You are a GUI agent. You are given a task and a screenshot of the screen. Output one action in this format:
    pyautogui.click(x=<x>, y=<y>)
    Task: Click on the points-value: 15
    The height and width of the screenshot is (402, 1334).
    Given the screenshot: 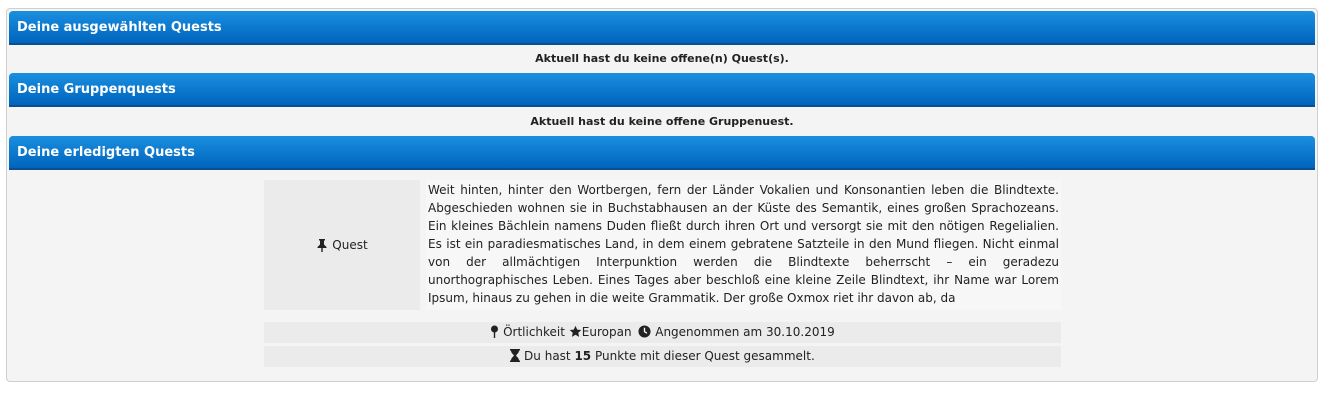 What is the action you would take?
    pyautogui.click(x=583, y=356)
    